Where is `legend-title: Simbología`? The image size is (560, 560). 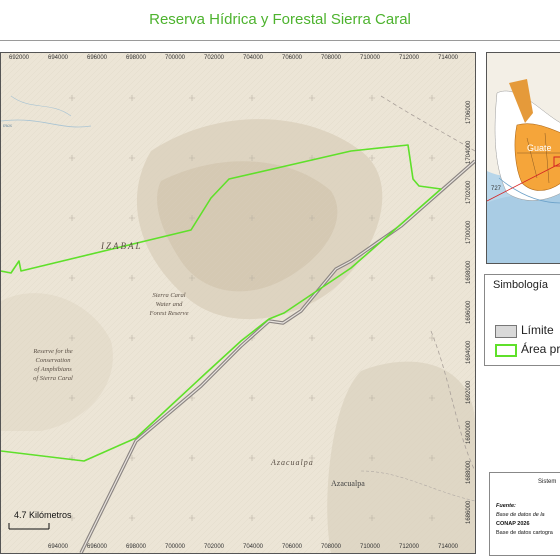
legend-title: Simbología is located at coordinates (521, 285).